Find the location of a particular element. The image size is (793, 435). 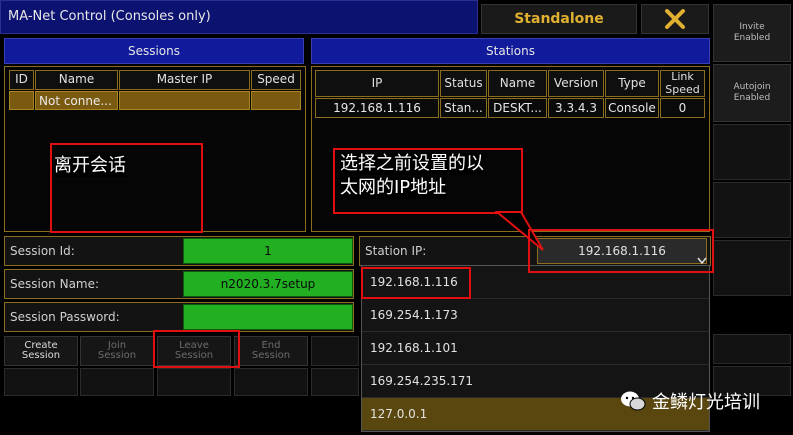

invite-enabled-button: Invite Enabled is located at coordinates (752, 33).